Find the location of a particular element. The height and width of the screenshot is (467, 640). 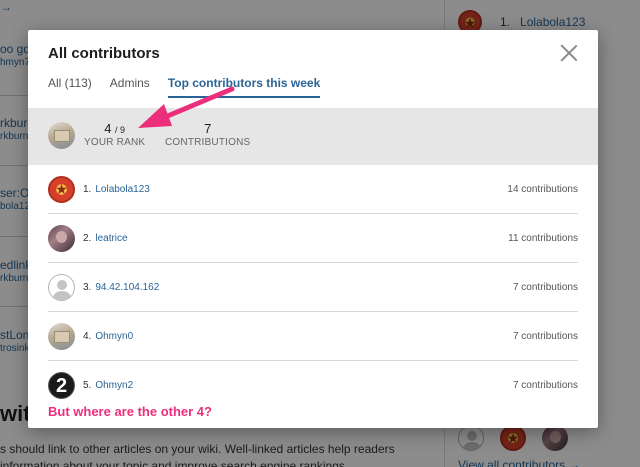

annotation-arrow-icon is located at coordinates (186, 107).